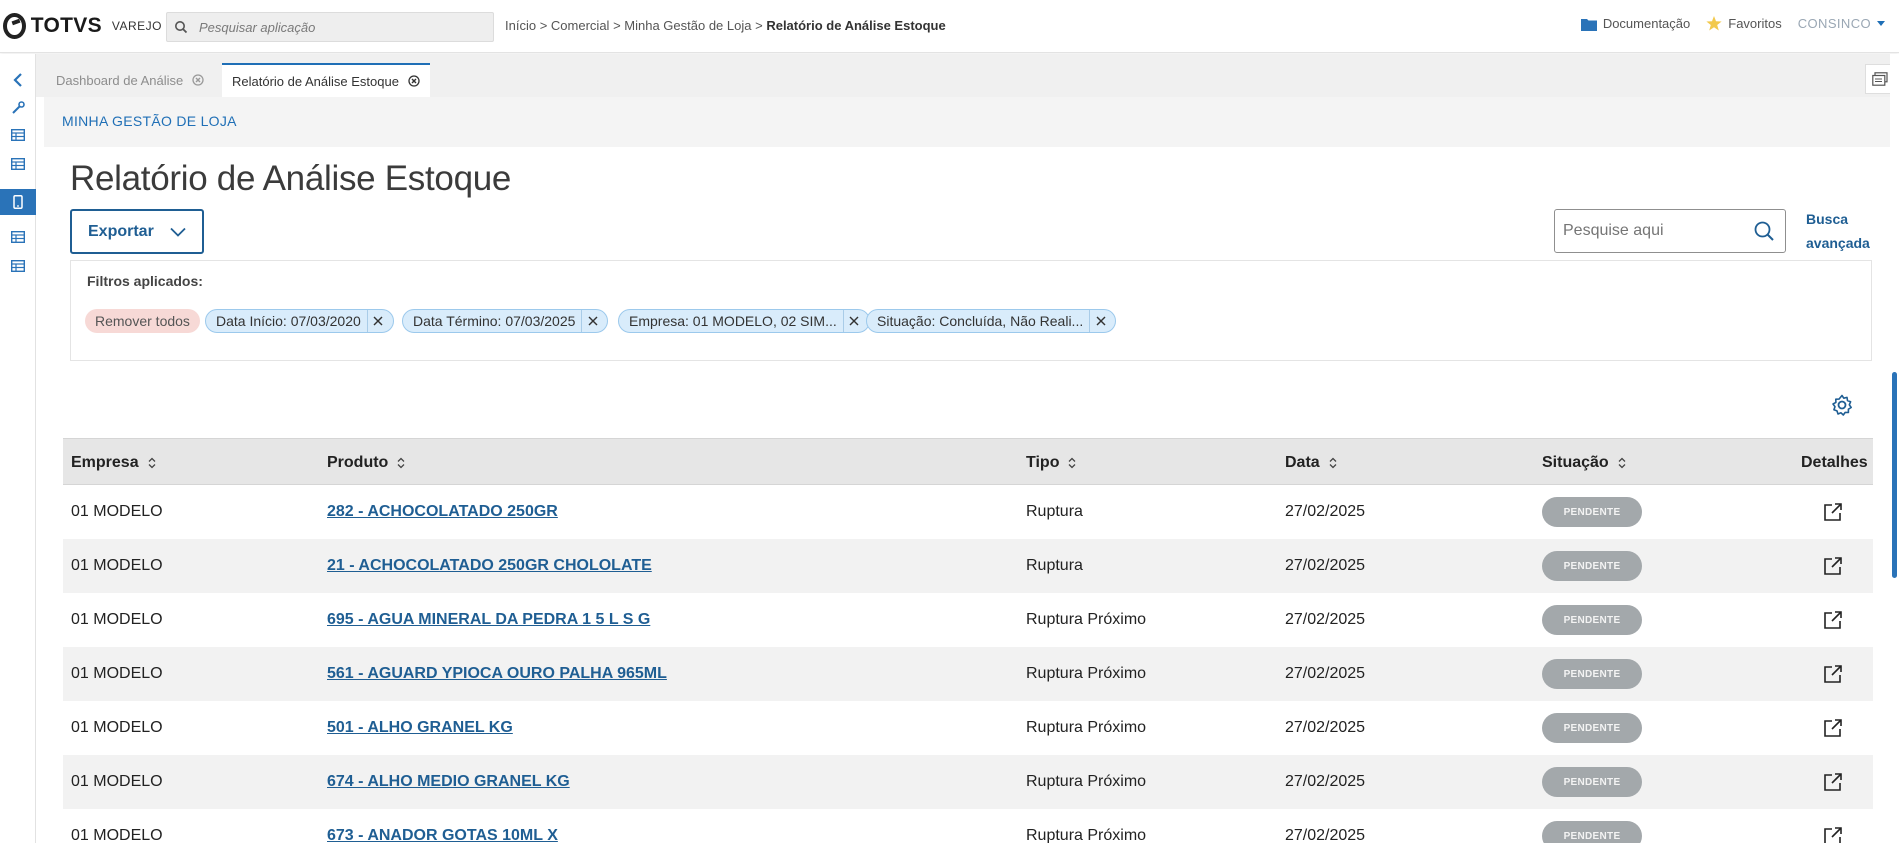 The image size is (1899, 843). I want to click on product-link: 673 - ANADOR GOTAS 10ML X, so click(442, 835).